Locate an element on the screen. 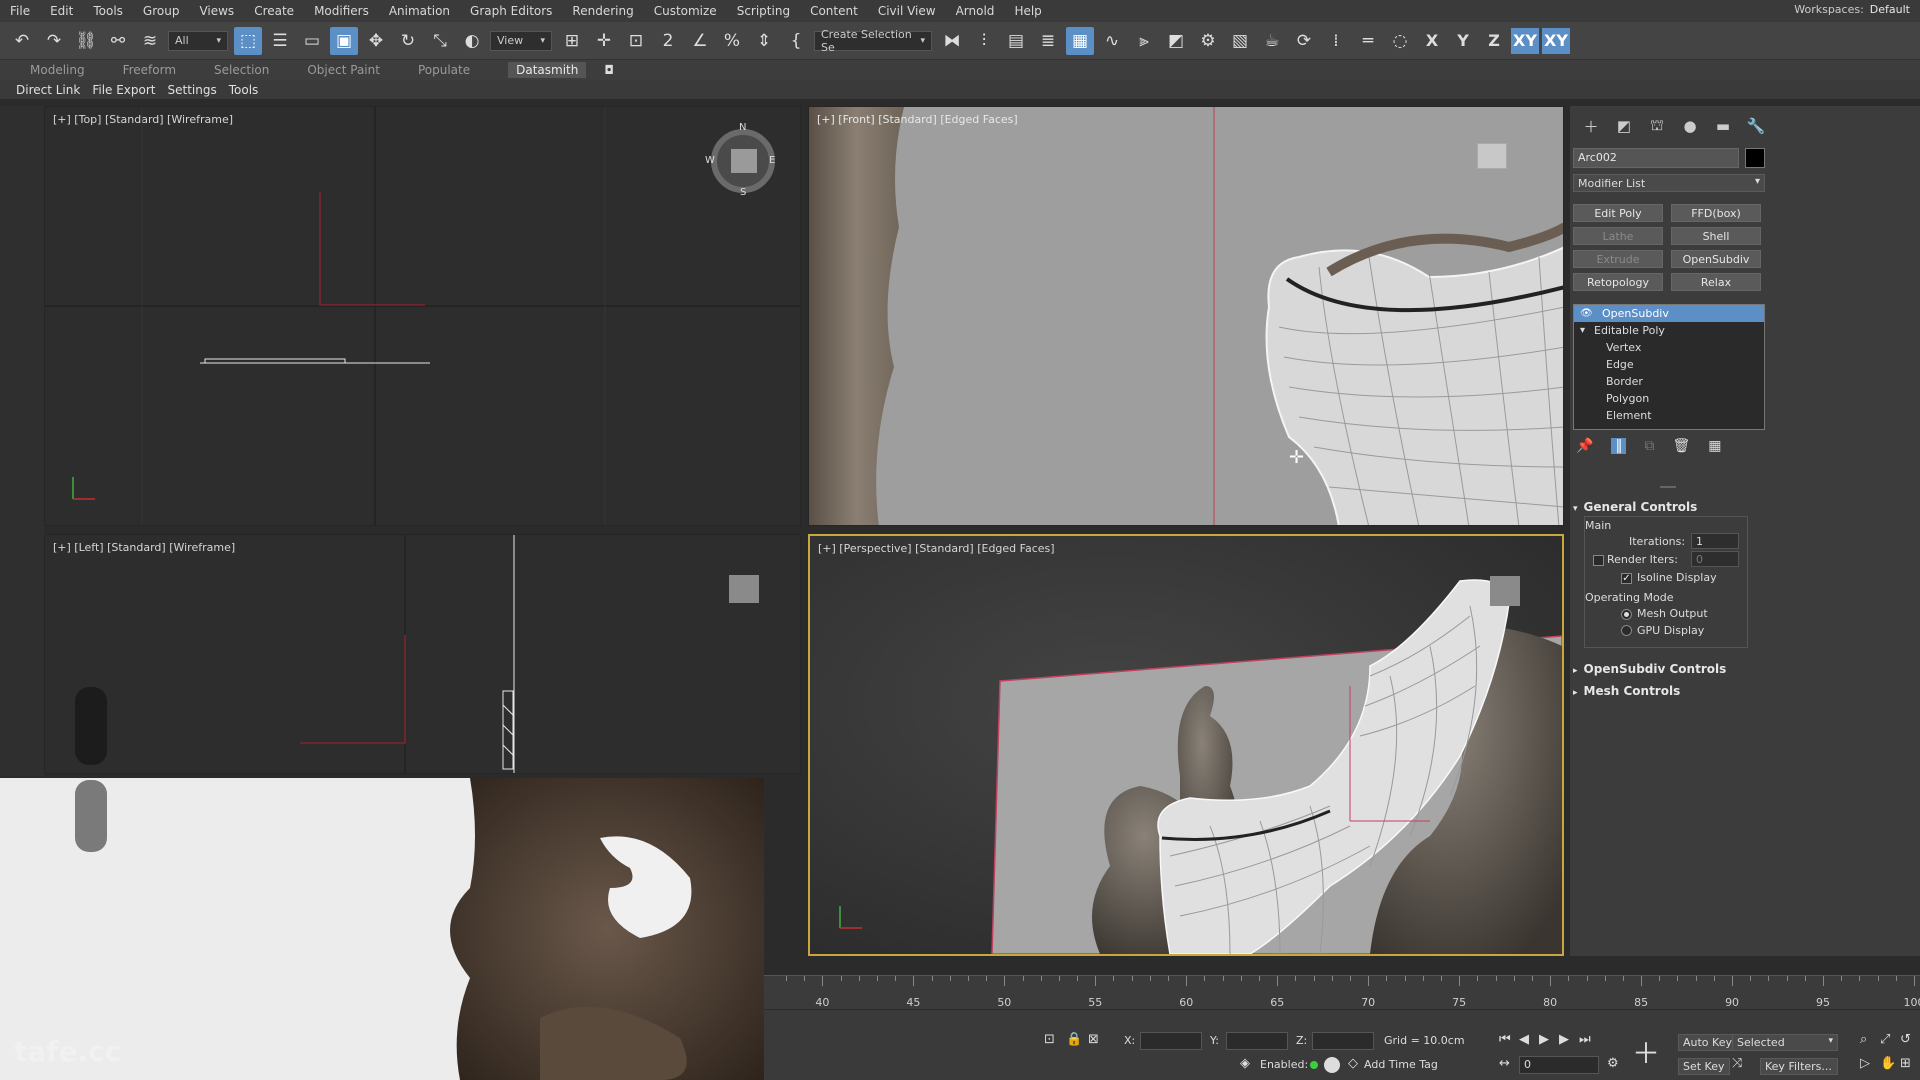 This screenshot has height=1080, width=1920. ribbon-tab-freeform: Freeform is located at coordinates (149, 70).